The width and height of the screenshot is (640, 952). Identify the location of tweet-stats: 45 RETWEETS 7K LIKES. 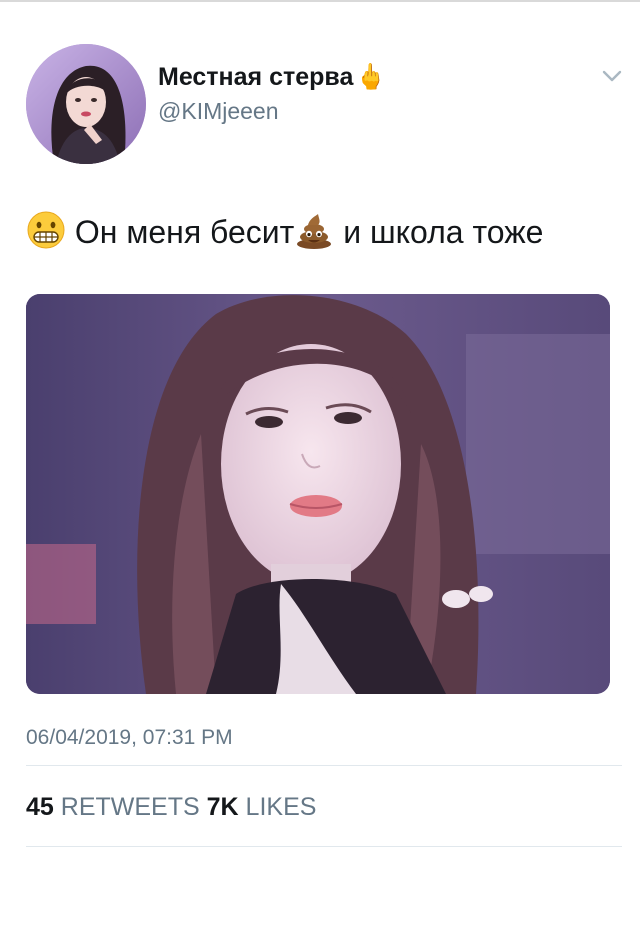
(171, 807).